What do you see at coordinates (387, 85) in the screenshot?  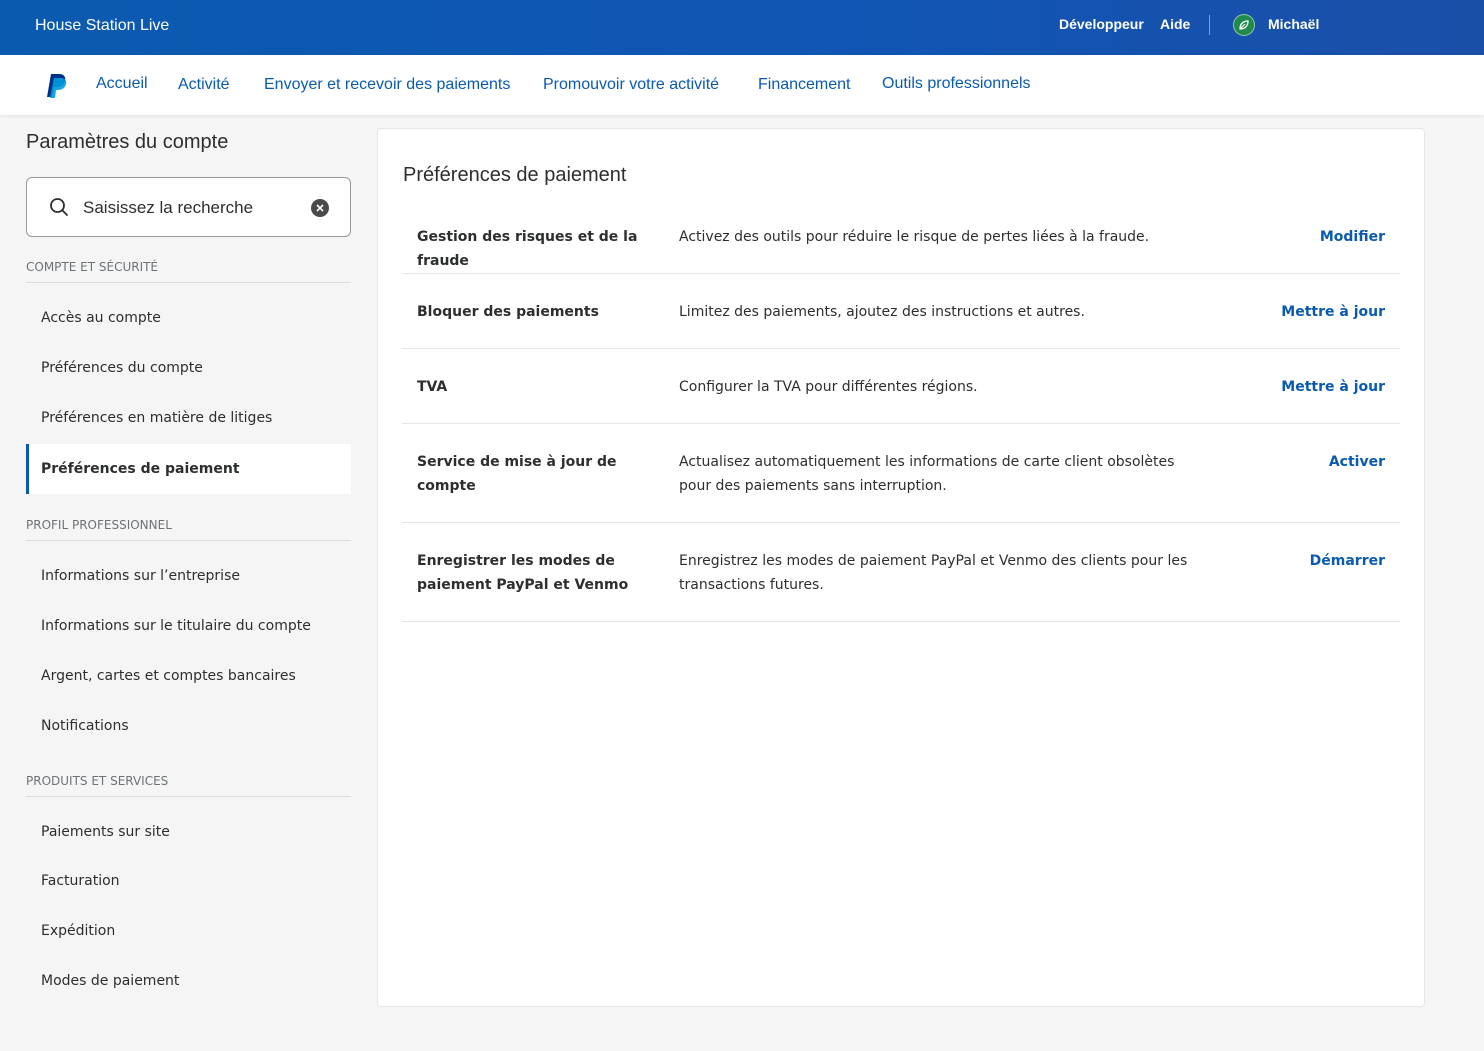 I see `nav-envoyer-recevoir: Envoyer et recevoir des paiements` at bounding box center [387, 85].